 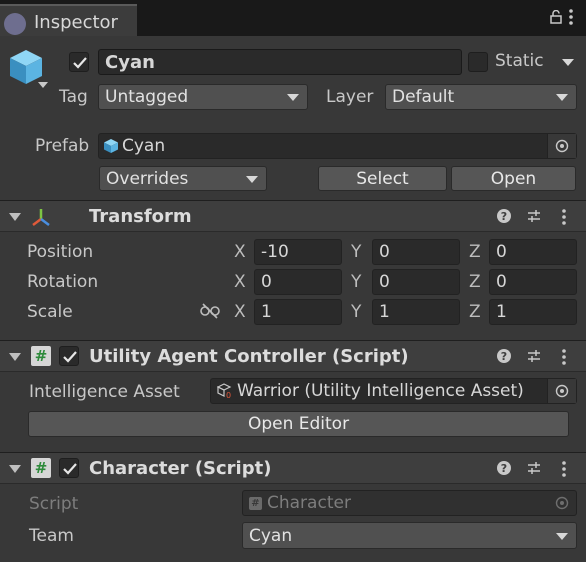 What do you see at coordinates (51, 536) in the screenshot?
I see `team-label: Team` at bounding box center [51, 536].